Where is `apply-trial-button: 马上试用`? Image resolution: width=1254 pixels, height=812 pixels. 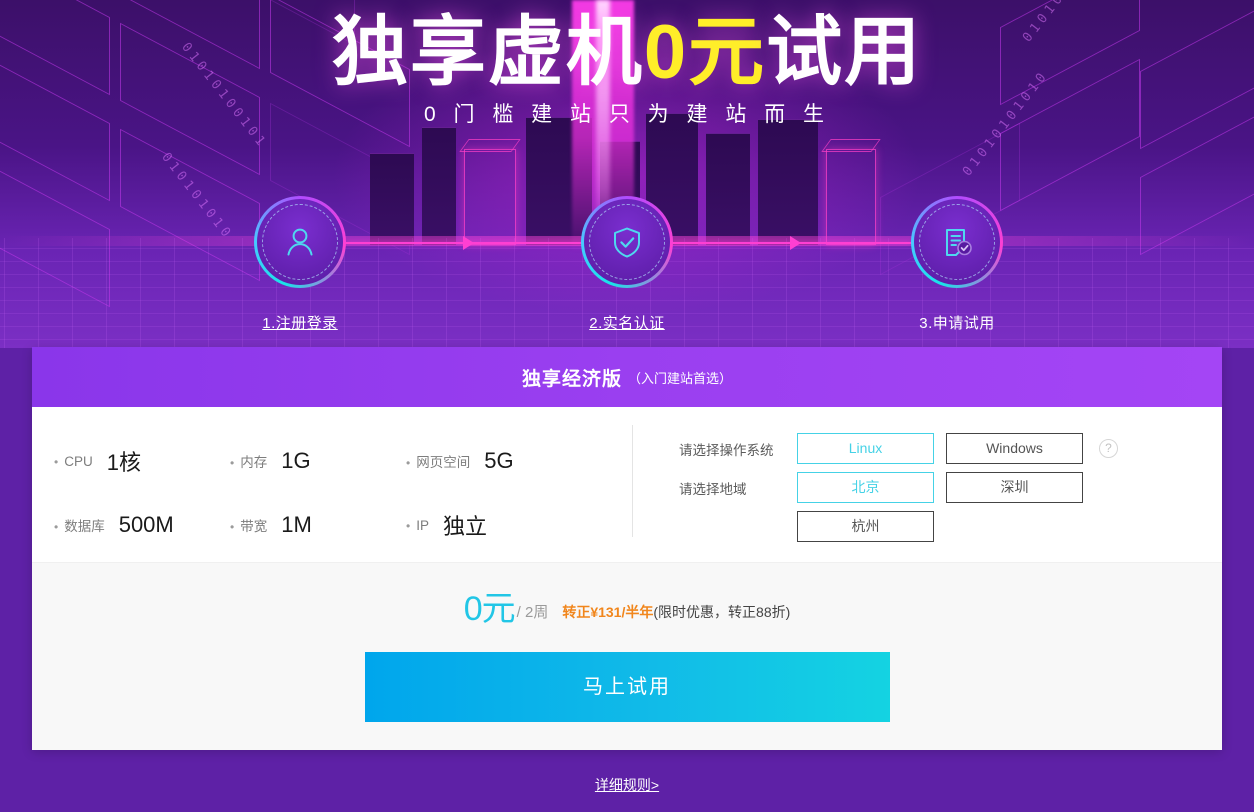 apply-trial-button: 马上试用 is located at coordinates (627, 687).